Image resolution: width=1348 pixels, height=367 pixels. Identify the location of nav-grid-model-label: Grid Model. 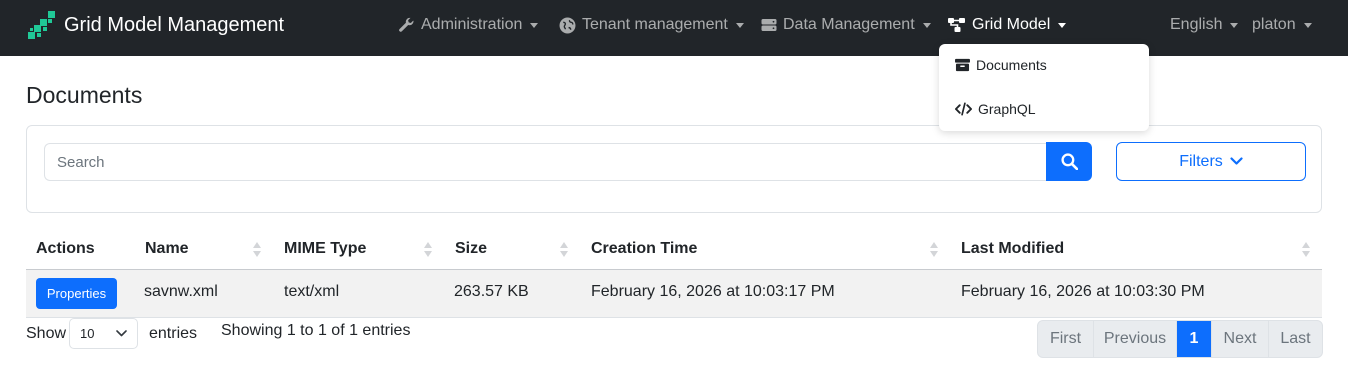
(1011, 24).